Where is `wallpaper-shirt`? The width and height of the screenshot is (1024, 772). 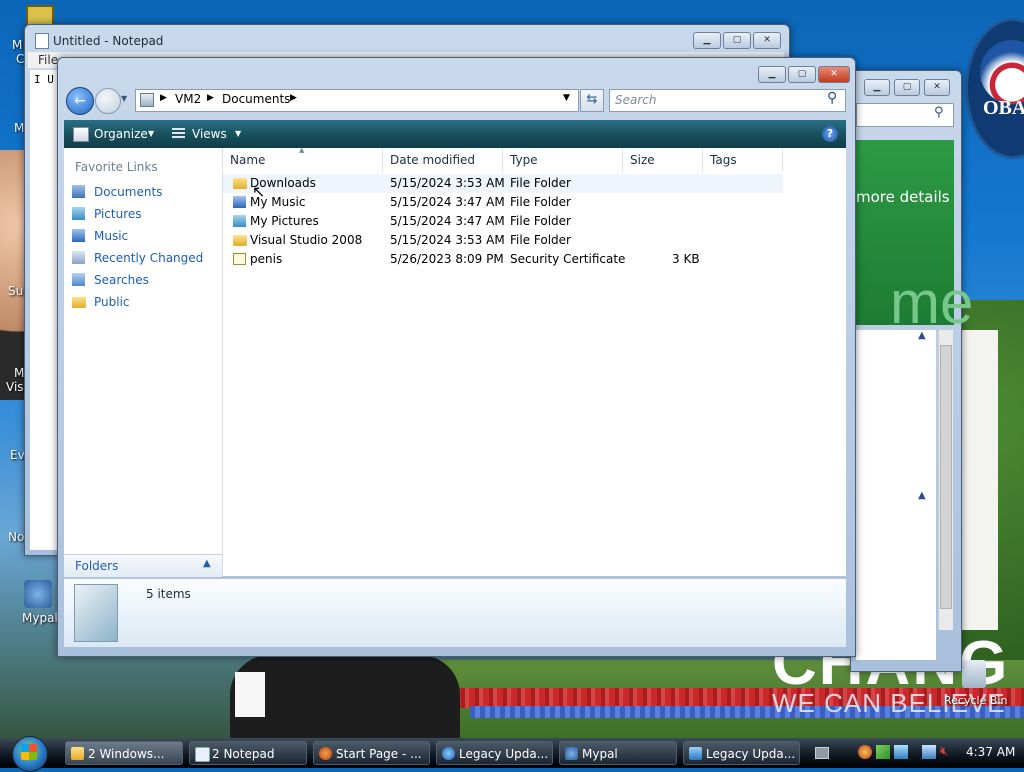 wallpaper-shirt is located at coordinates (250, 694).